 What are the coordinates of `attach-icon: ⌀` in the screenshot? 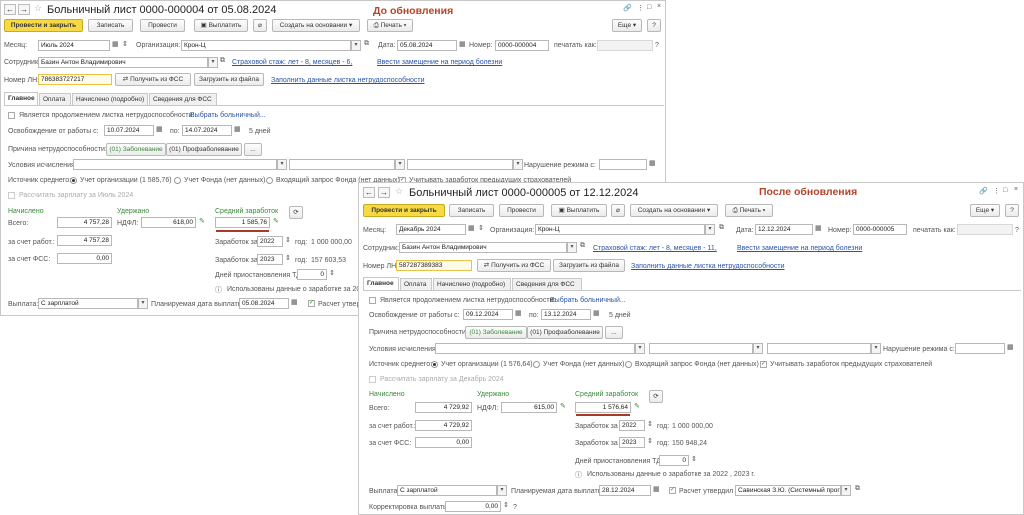 It's located at (260, 25).